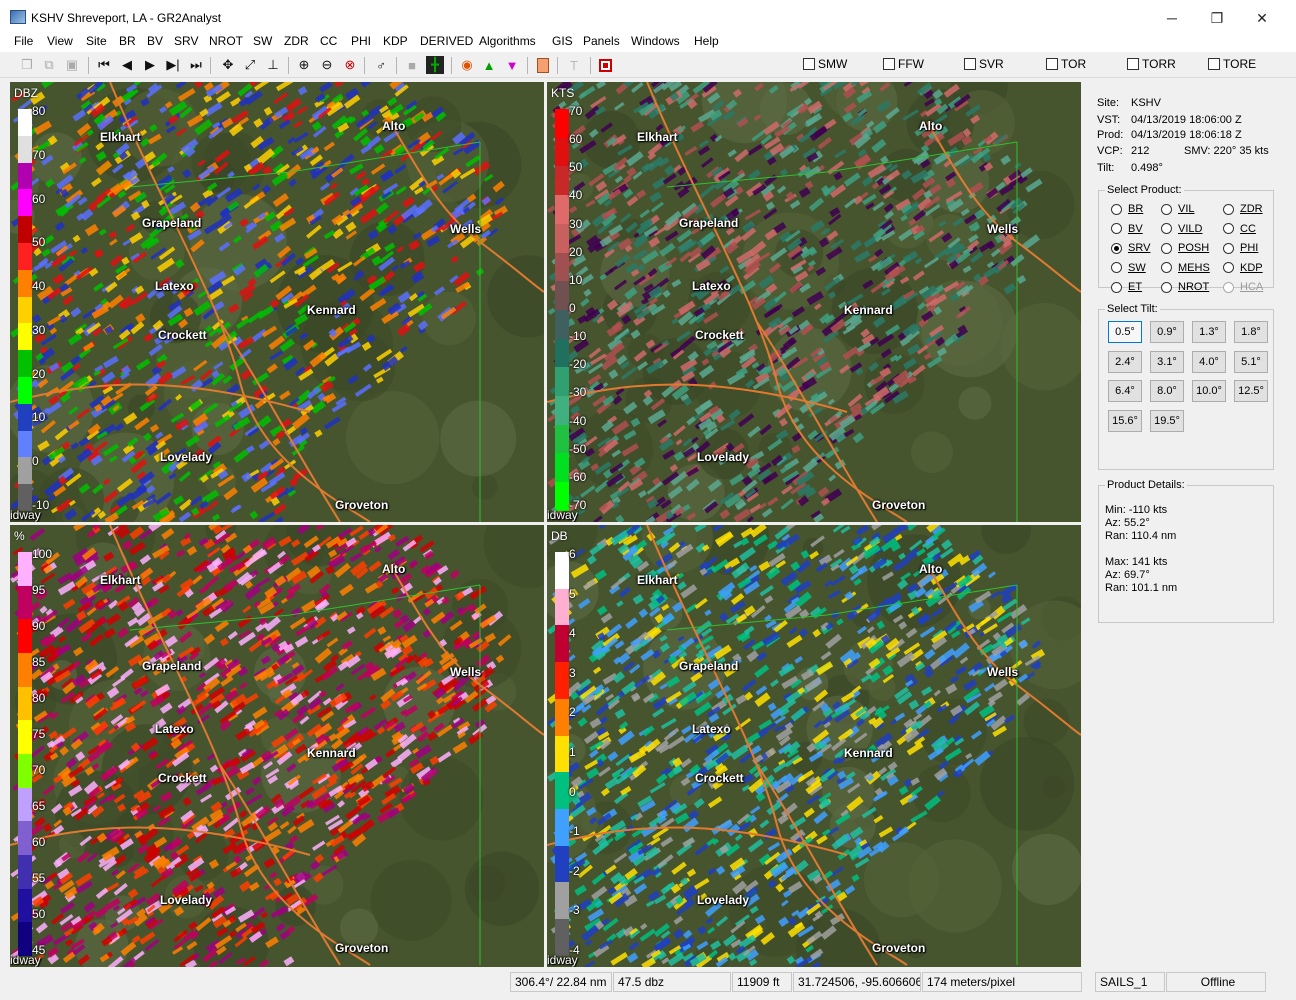 This screenshot has height=1000, width=1296. What do you see at coordinates (984, 64) in the screenshot?
I see `warning-svr-toggle: SVR` at bounding box center [984, 64].